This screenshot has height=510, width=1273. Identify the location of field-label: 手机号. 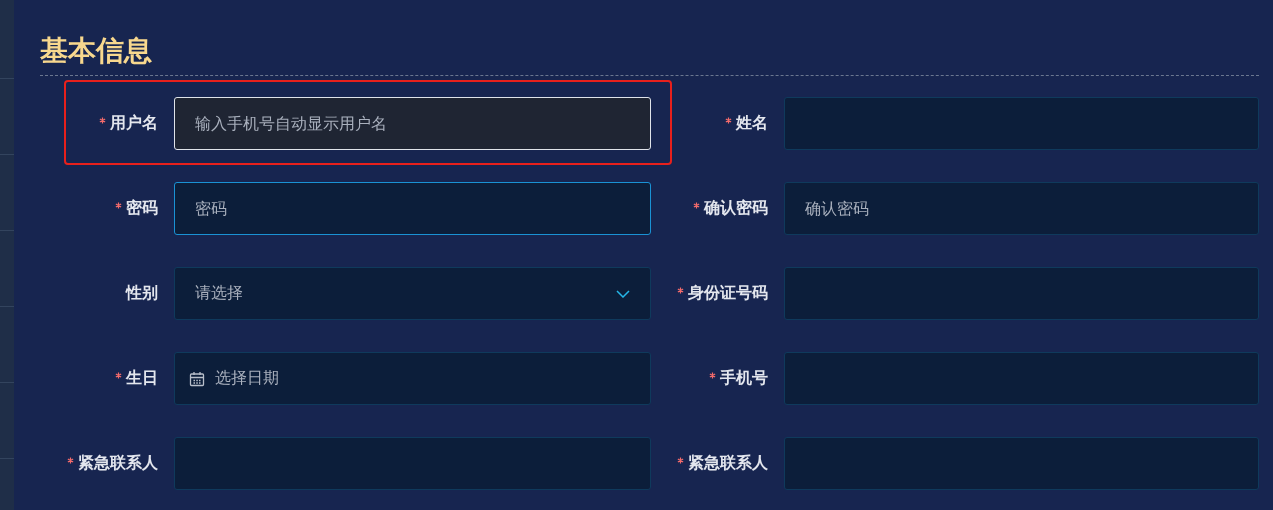
(744, 378).